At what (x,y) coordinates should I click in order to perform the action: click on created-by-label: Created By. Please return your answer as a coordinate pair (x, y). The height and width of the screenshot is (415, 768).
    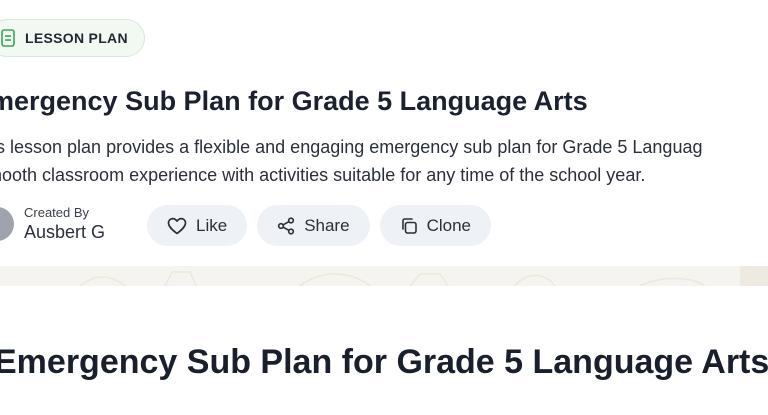
    Looking at the image, I should click on (57, 212).